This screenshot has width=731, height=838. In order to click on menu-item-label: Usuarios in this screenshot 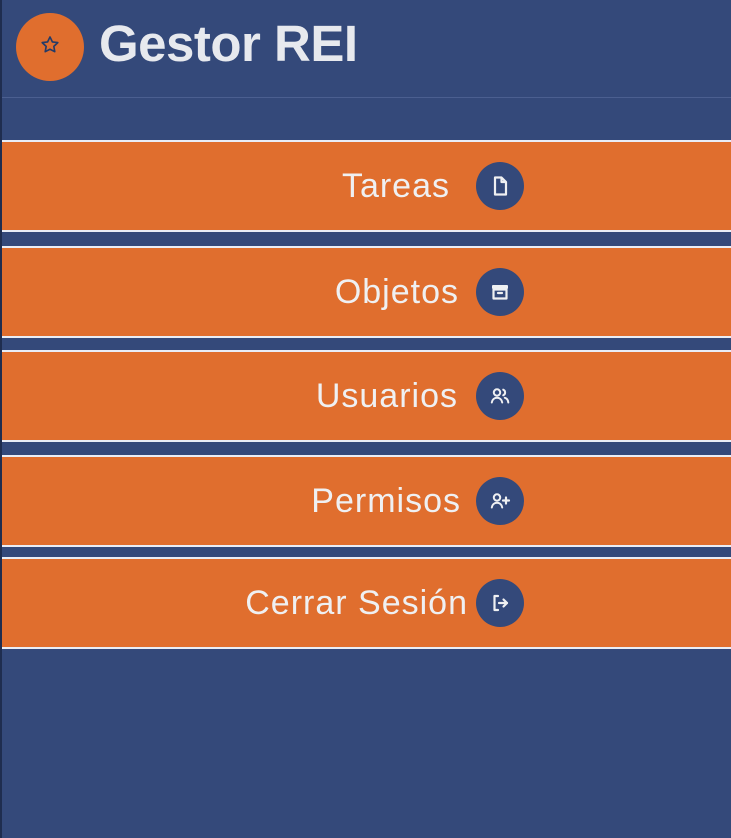, I will do `click(386, 396)`.